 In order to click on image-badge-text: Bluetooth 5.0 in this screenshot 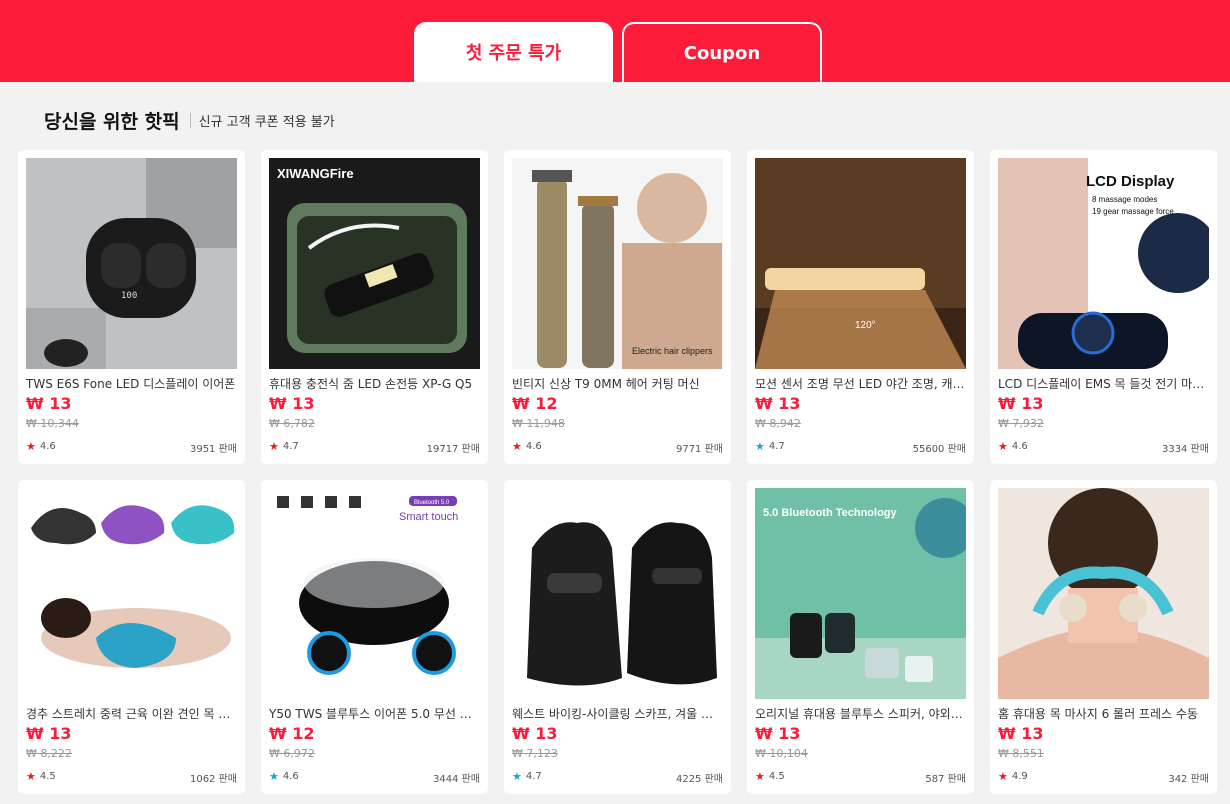, I will do `click(432, 503)`.